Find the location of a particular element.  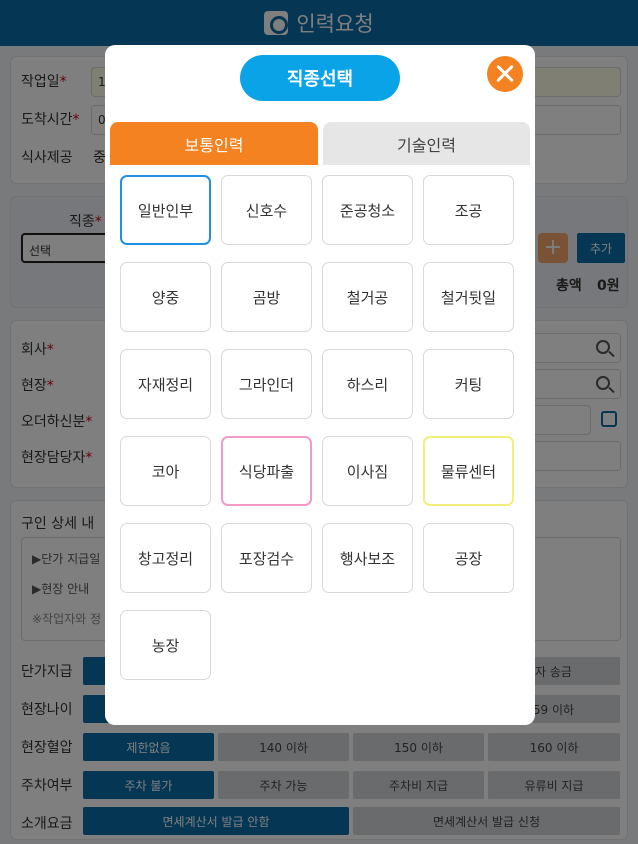

job-option: 준공청소 is located at coordinates (367, 210).